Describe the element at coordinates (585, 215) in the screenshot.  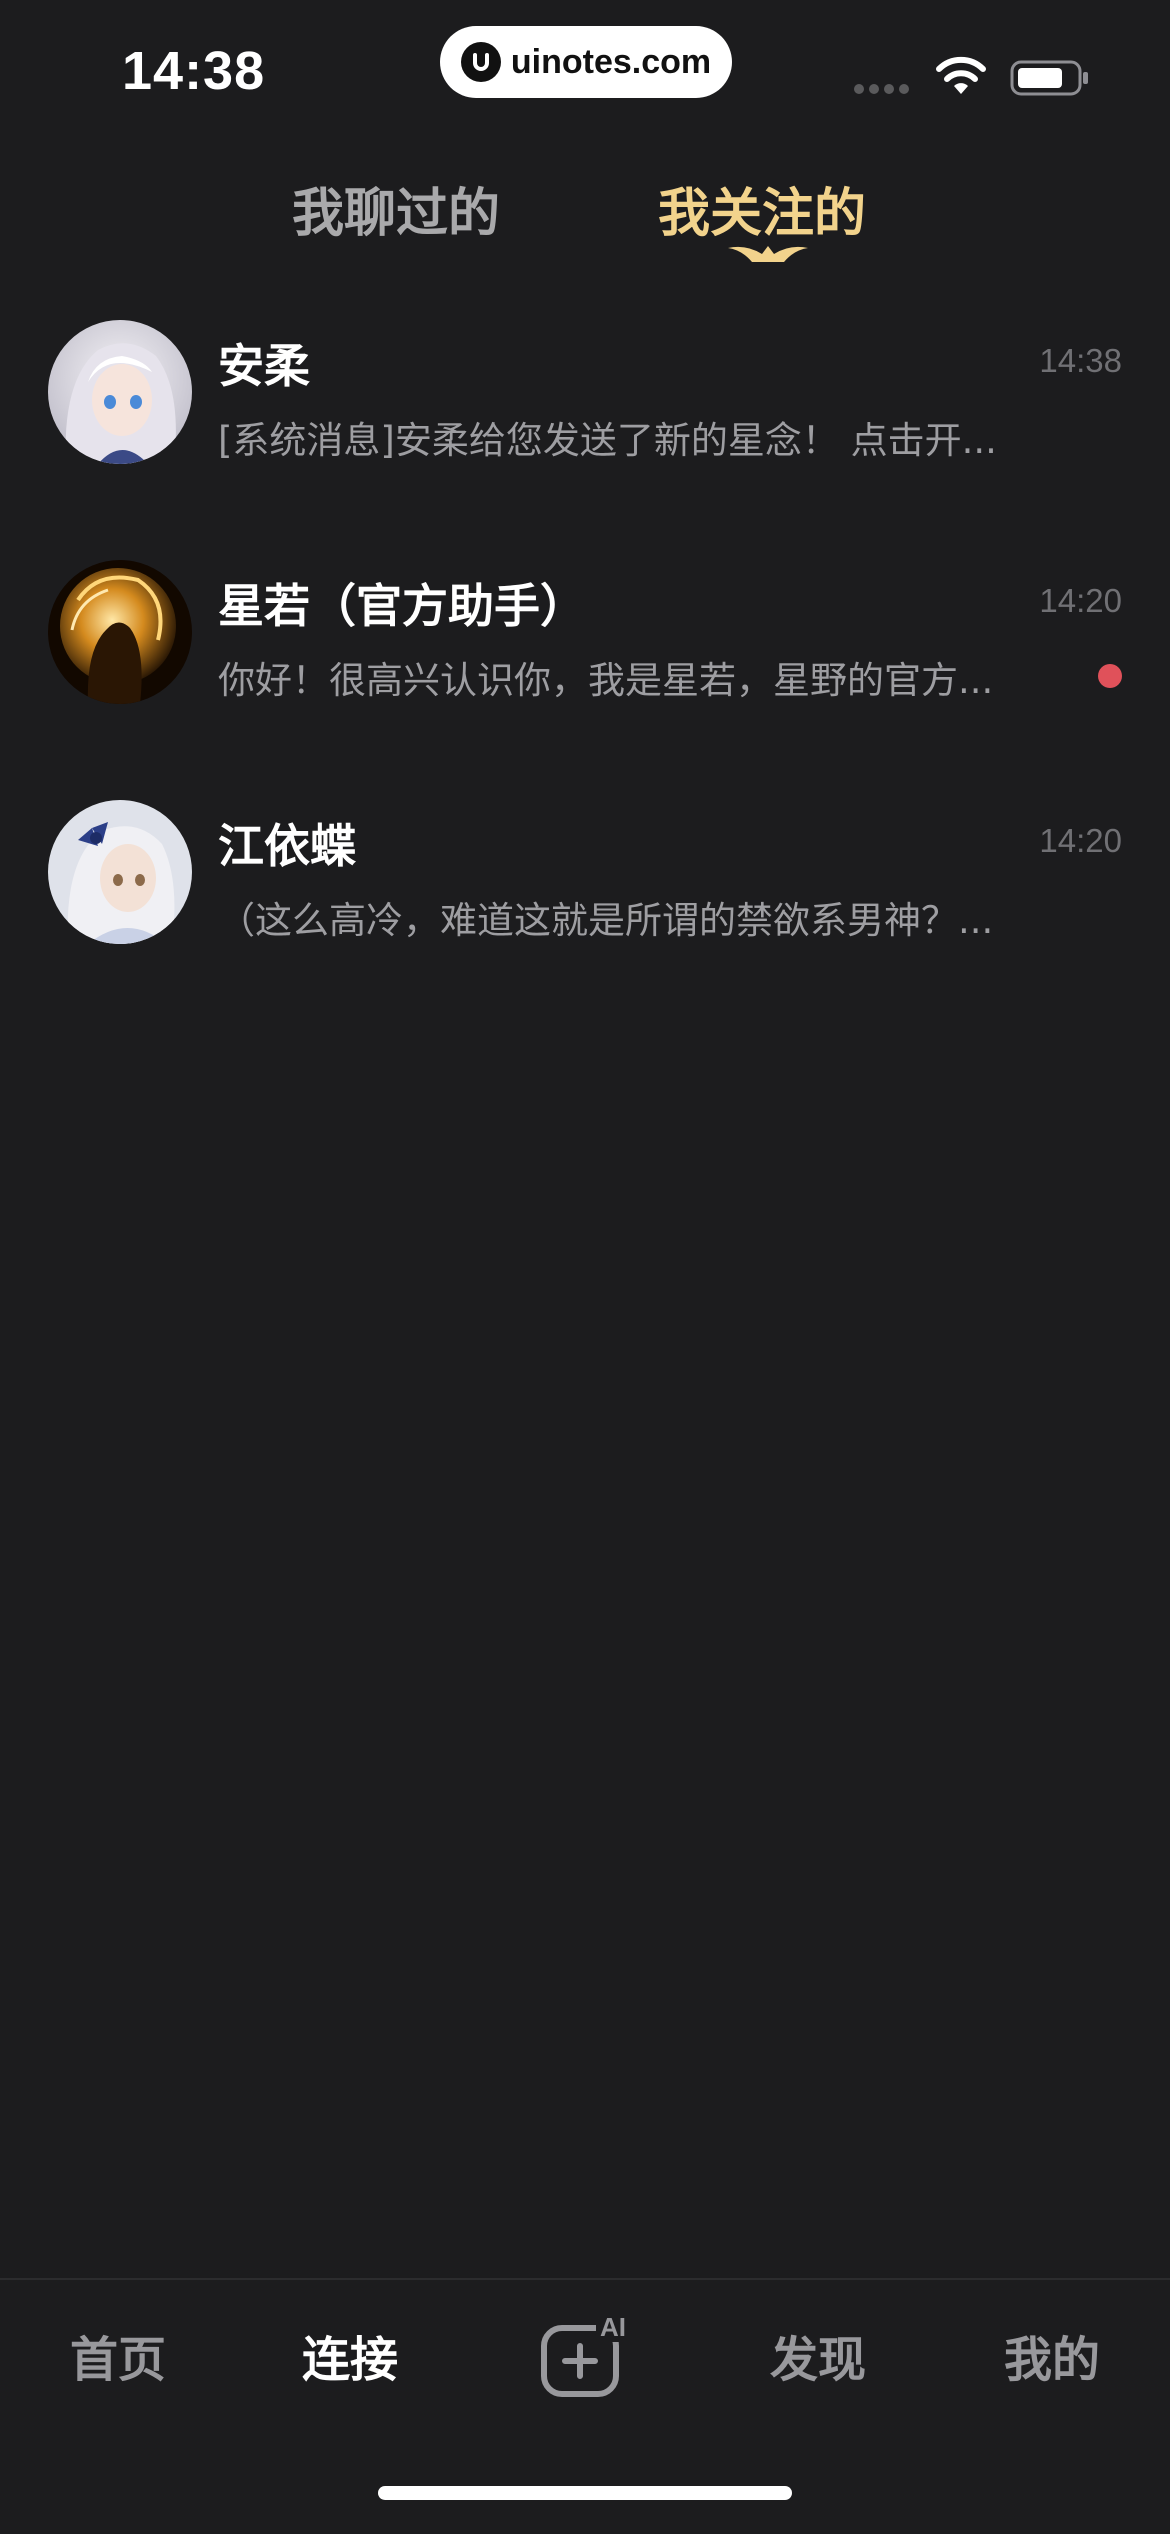
I see `conversation-tabs: 我聊过的 我关注的` at that location.